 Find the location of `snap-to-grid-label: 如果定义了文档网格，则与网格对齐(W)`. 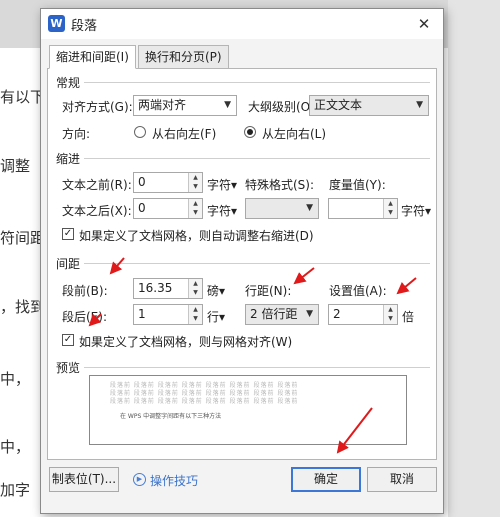

snap-to-grid-label: 如果定义了文档网格，则与网格对齐(W) is located at coordinates (185, 341).